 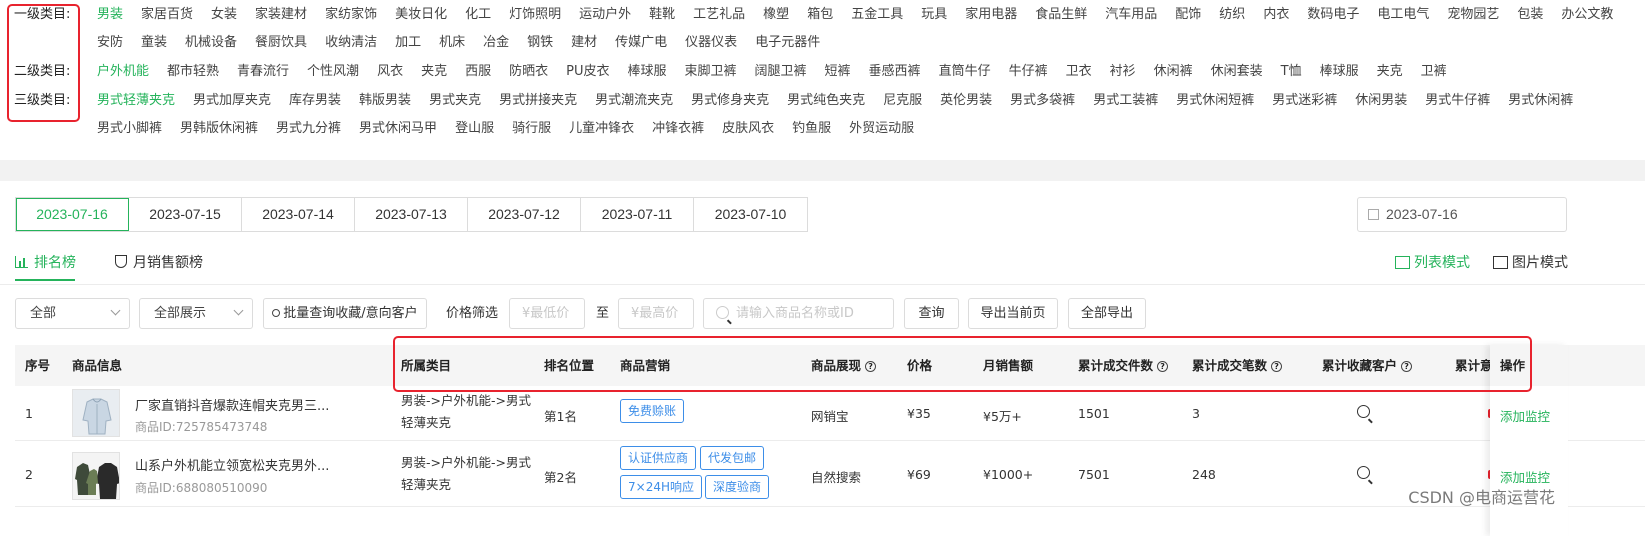 What do you see at coordinates (605, 15) in the screenshot?
I see `level1-category-item: 运动户外` at bounding box center [605, 15].